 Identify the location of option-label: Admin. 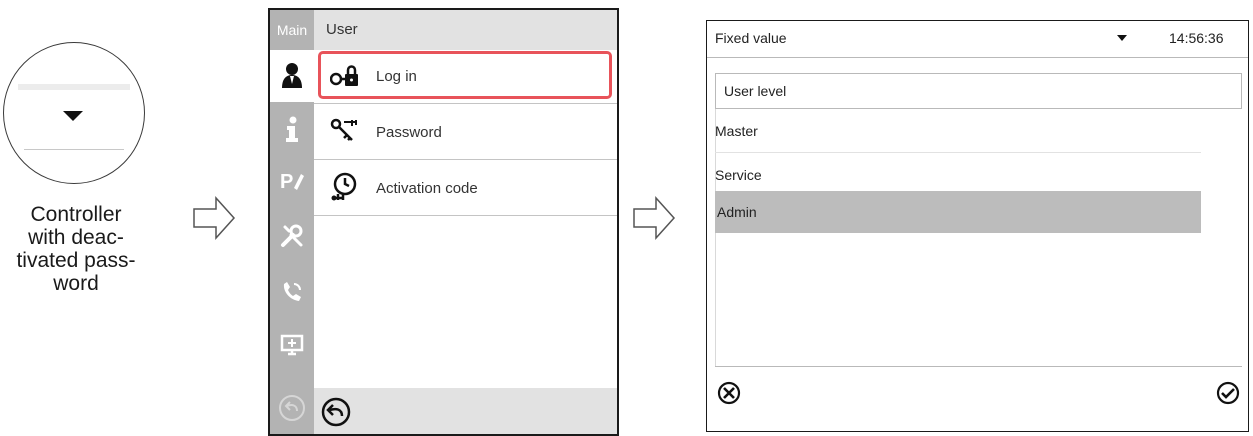
(737, 212).